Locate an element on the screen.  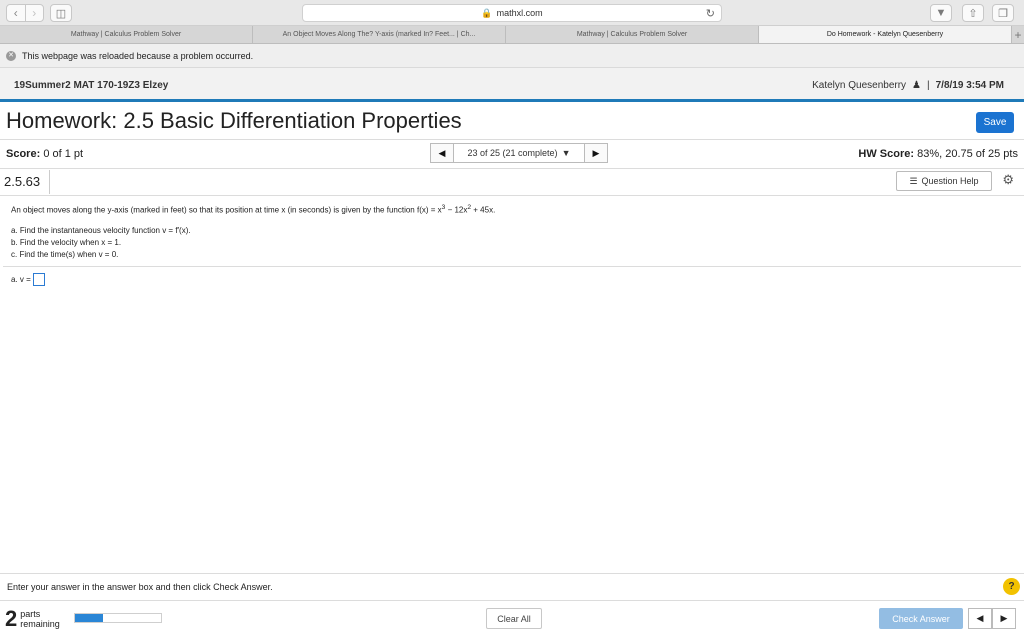
gear-icon: ⚙ is located at coordinates (1008, 180).